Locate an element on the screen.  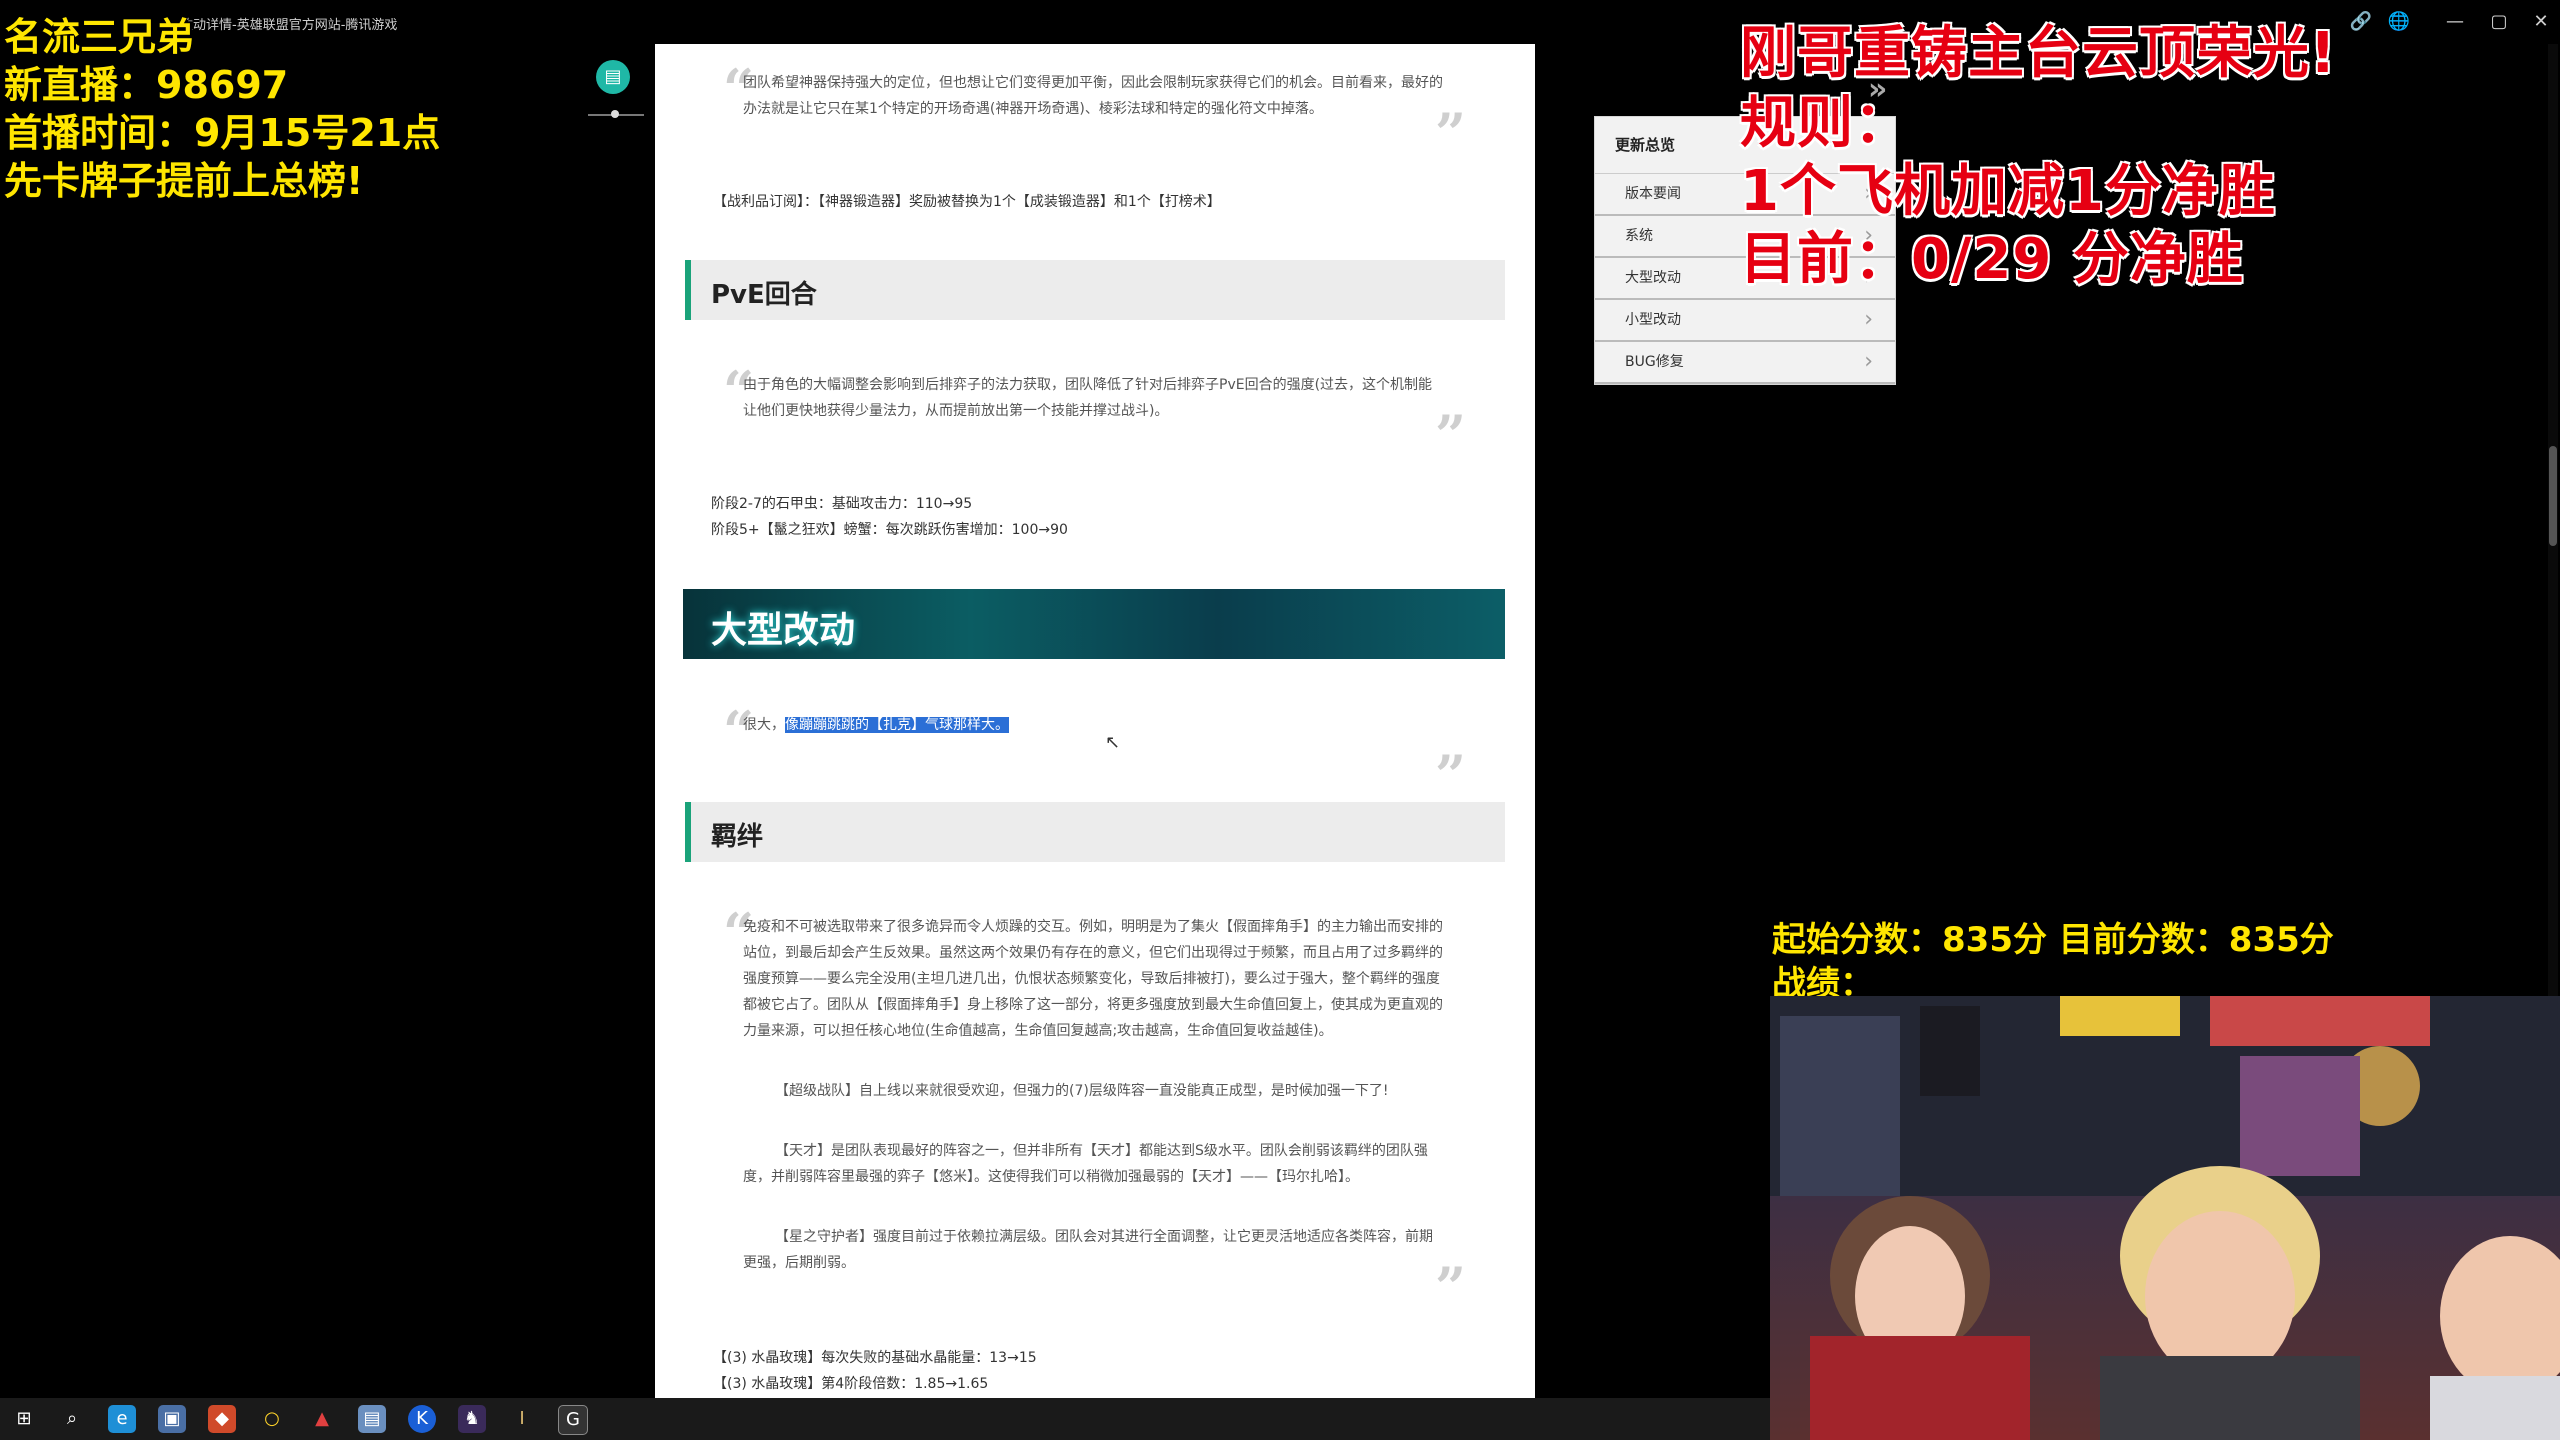
section-heading-text: PvE回合 is located at coordinates (764, 295).